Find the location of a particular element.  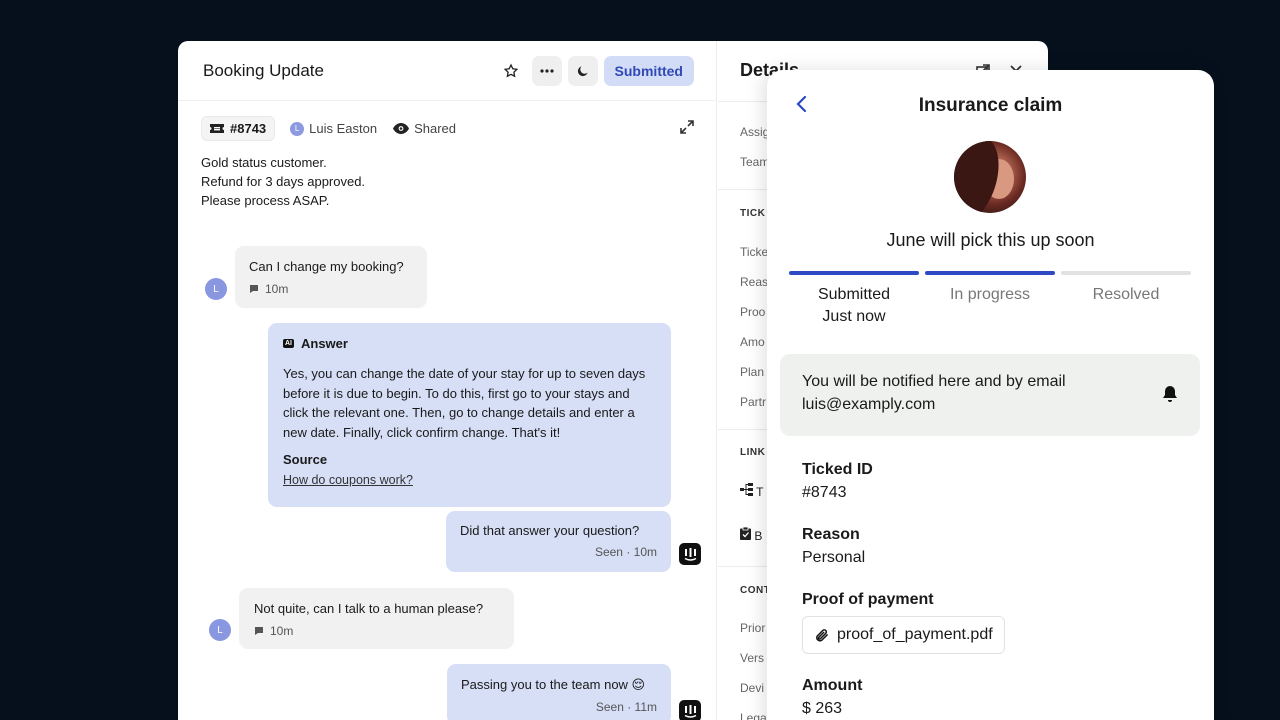

detail-row: Vers is located at coordinates (752, 658).